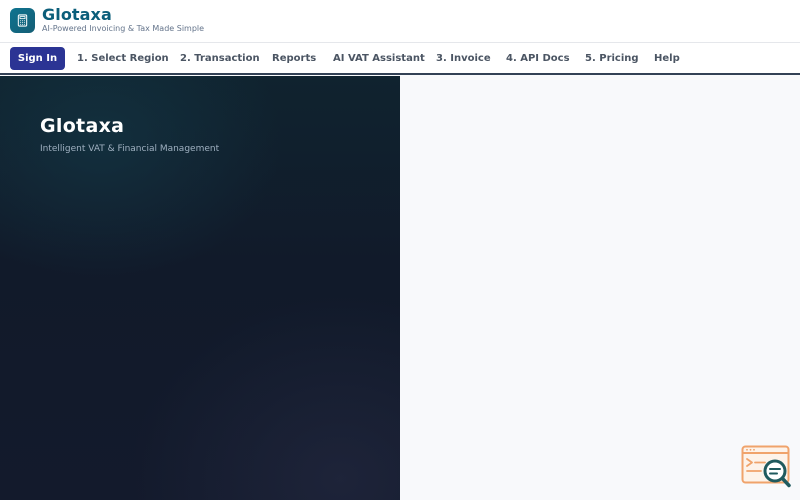  What do you see at coordinates (463, 58) in the screenshot?
I see `nav-item-invoice: 3. Invoice` at bounding box center [463, 58].